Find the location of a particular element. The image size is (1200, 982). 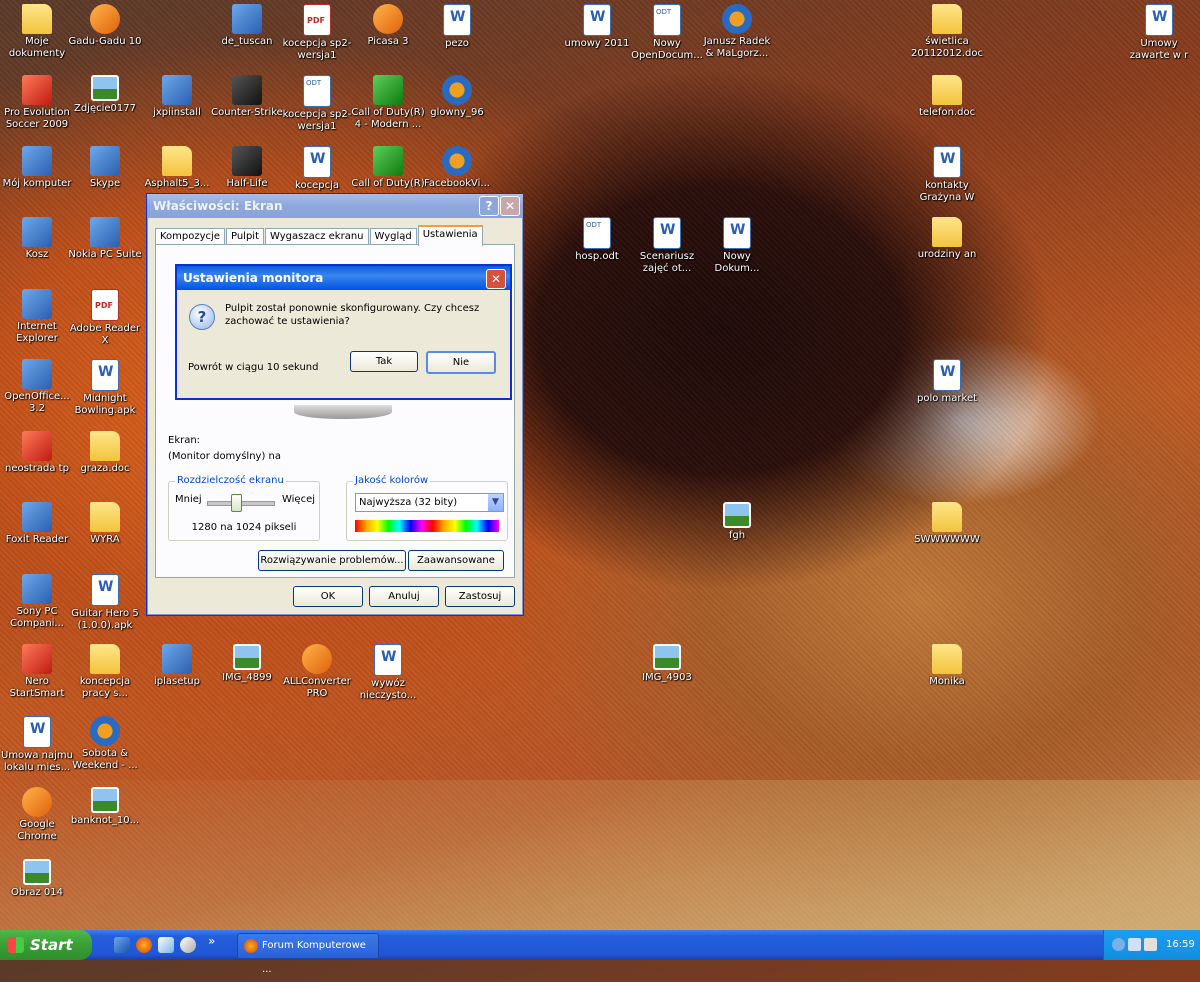

desktop-icon: Half-Life is located at coordinates (247, 168).